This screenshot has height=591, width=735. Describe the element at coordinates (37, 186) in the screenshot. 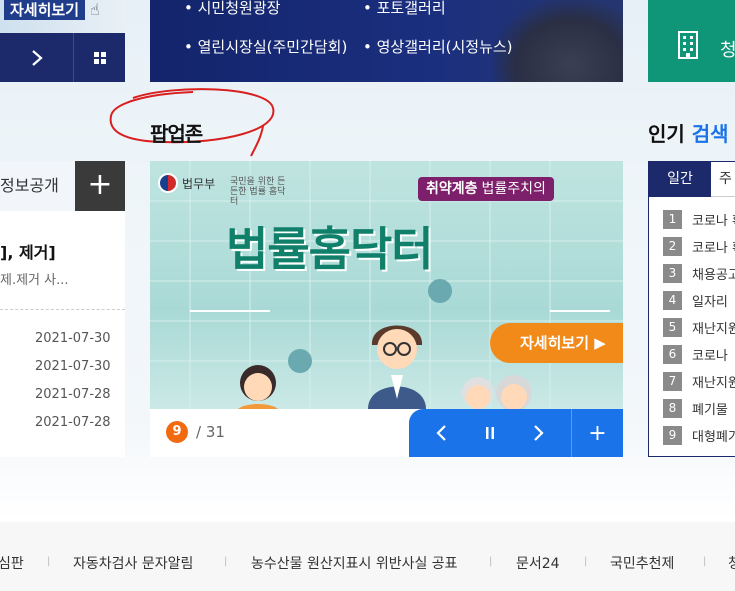

I see `tab-info-disclosure: 정보공개` at that location.